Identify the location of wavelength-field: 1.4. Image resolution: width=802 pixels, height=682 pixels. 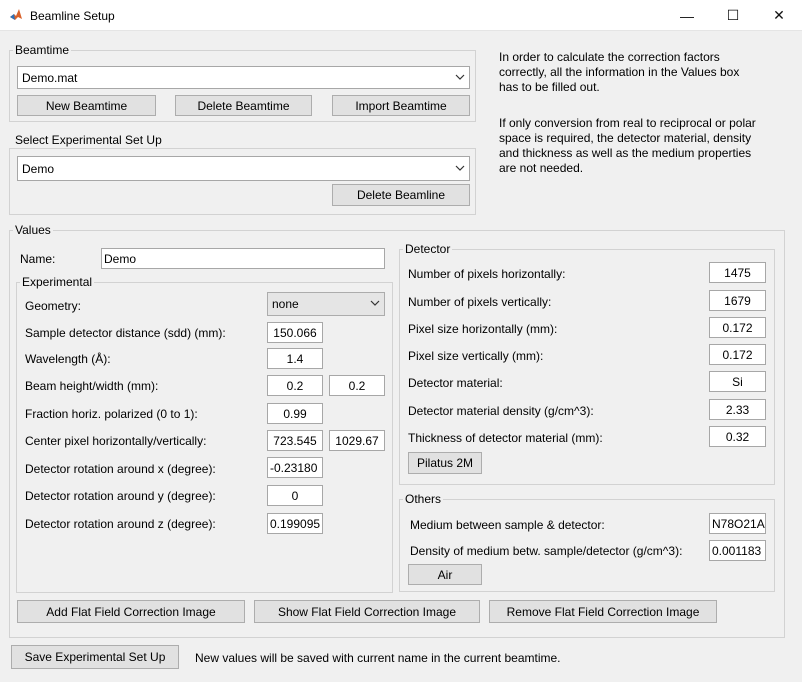
(295, 358).